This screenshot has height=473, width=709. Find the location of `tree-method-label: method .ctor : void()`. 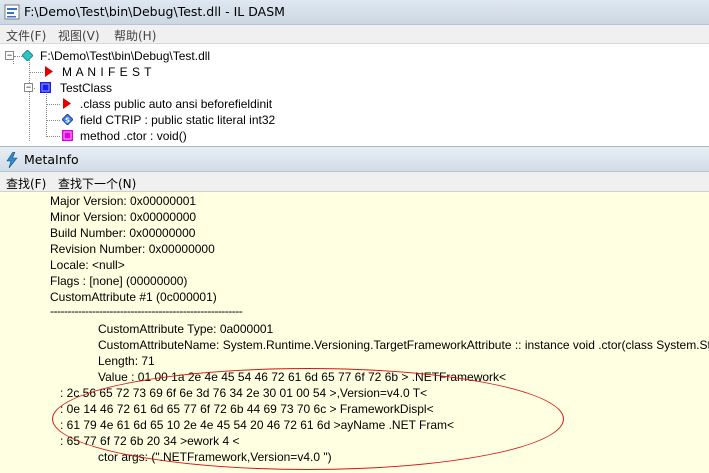

tree-method-label: method .ctor : void() is located at coordinates (133, 136).